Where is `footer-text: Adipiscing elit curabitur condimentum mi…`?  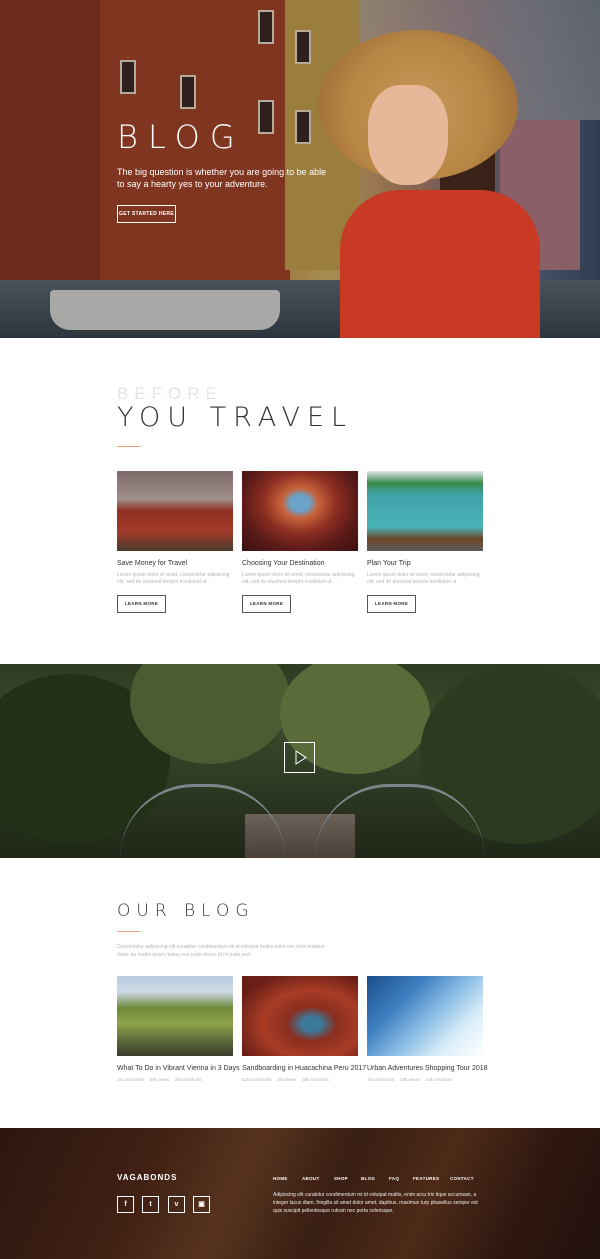 footer-text: Adipiscing elit curabitur condimentum mi… is located at coordinates (375, 1203).